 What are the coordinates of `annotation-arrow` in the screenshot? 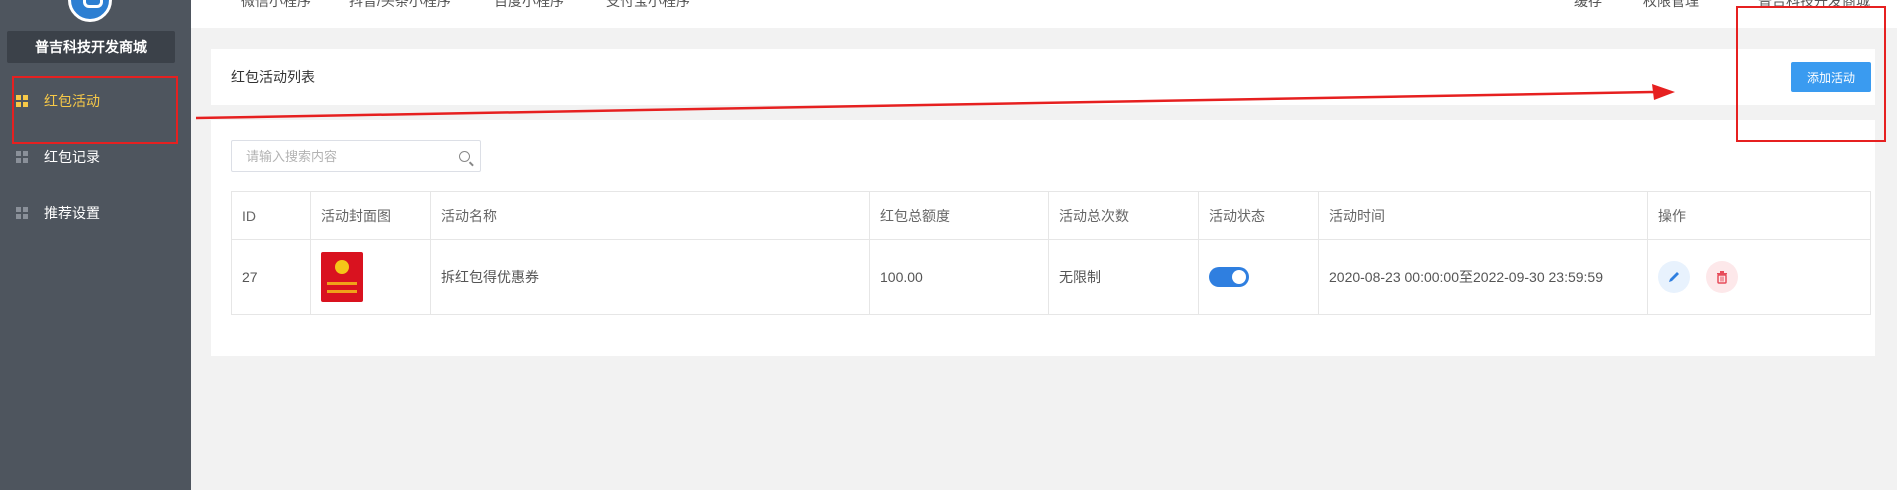 It's located at (935, 102).